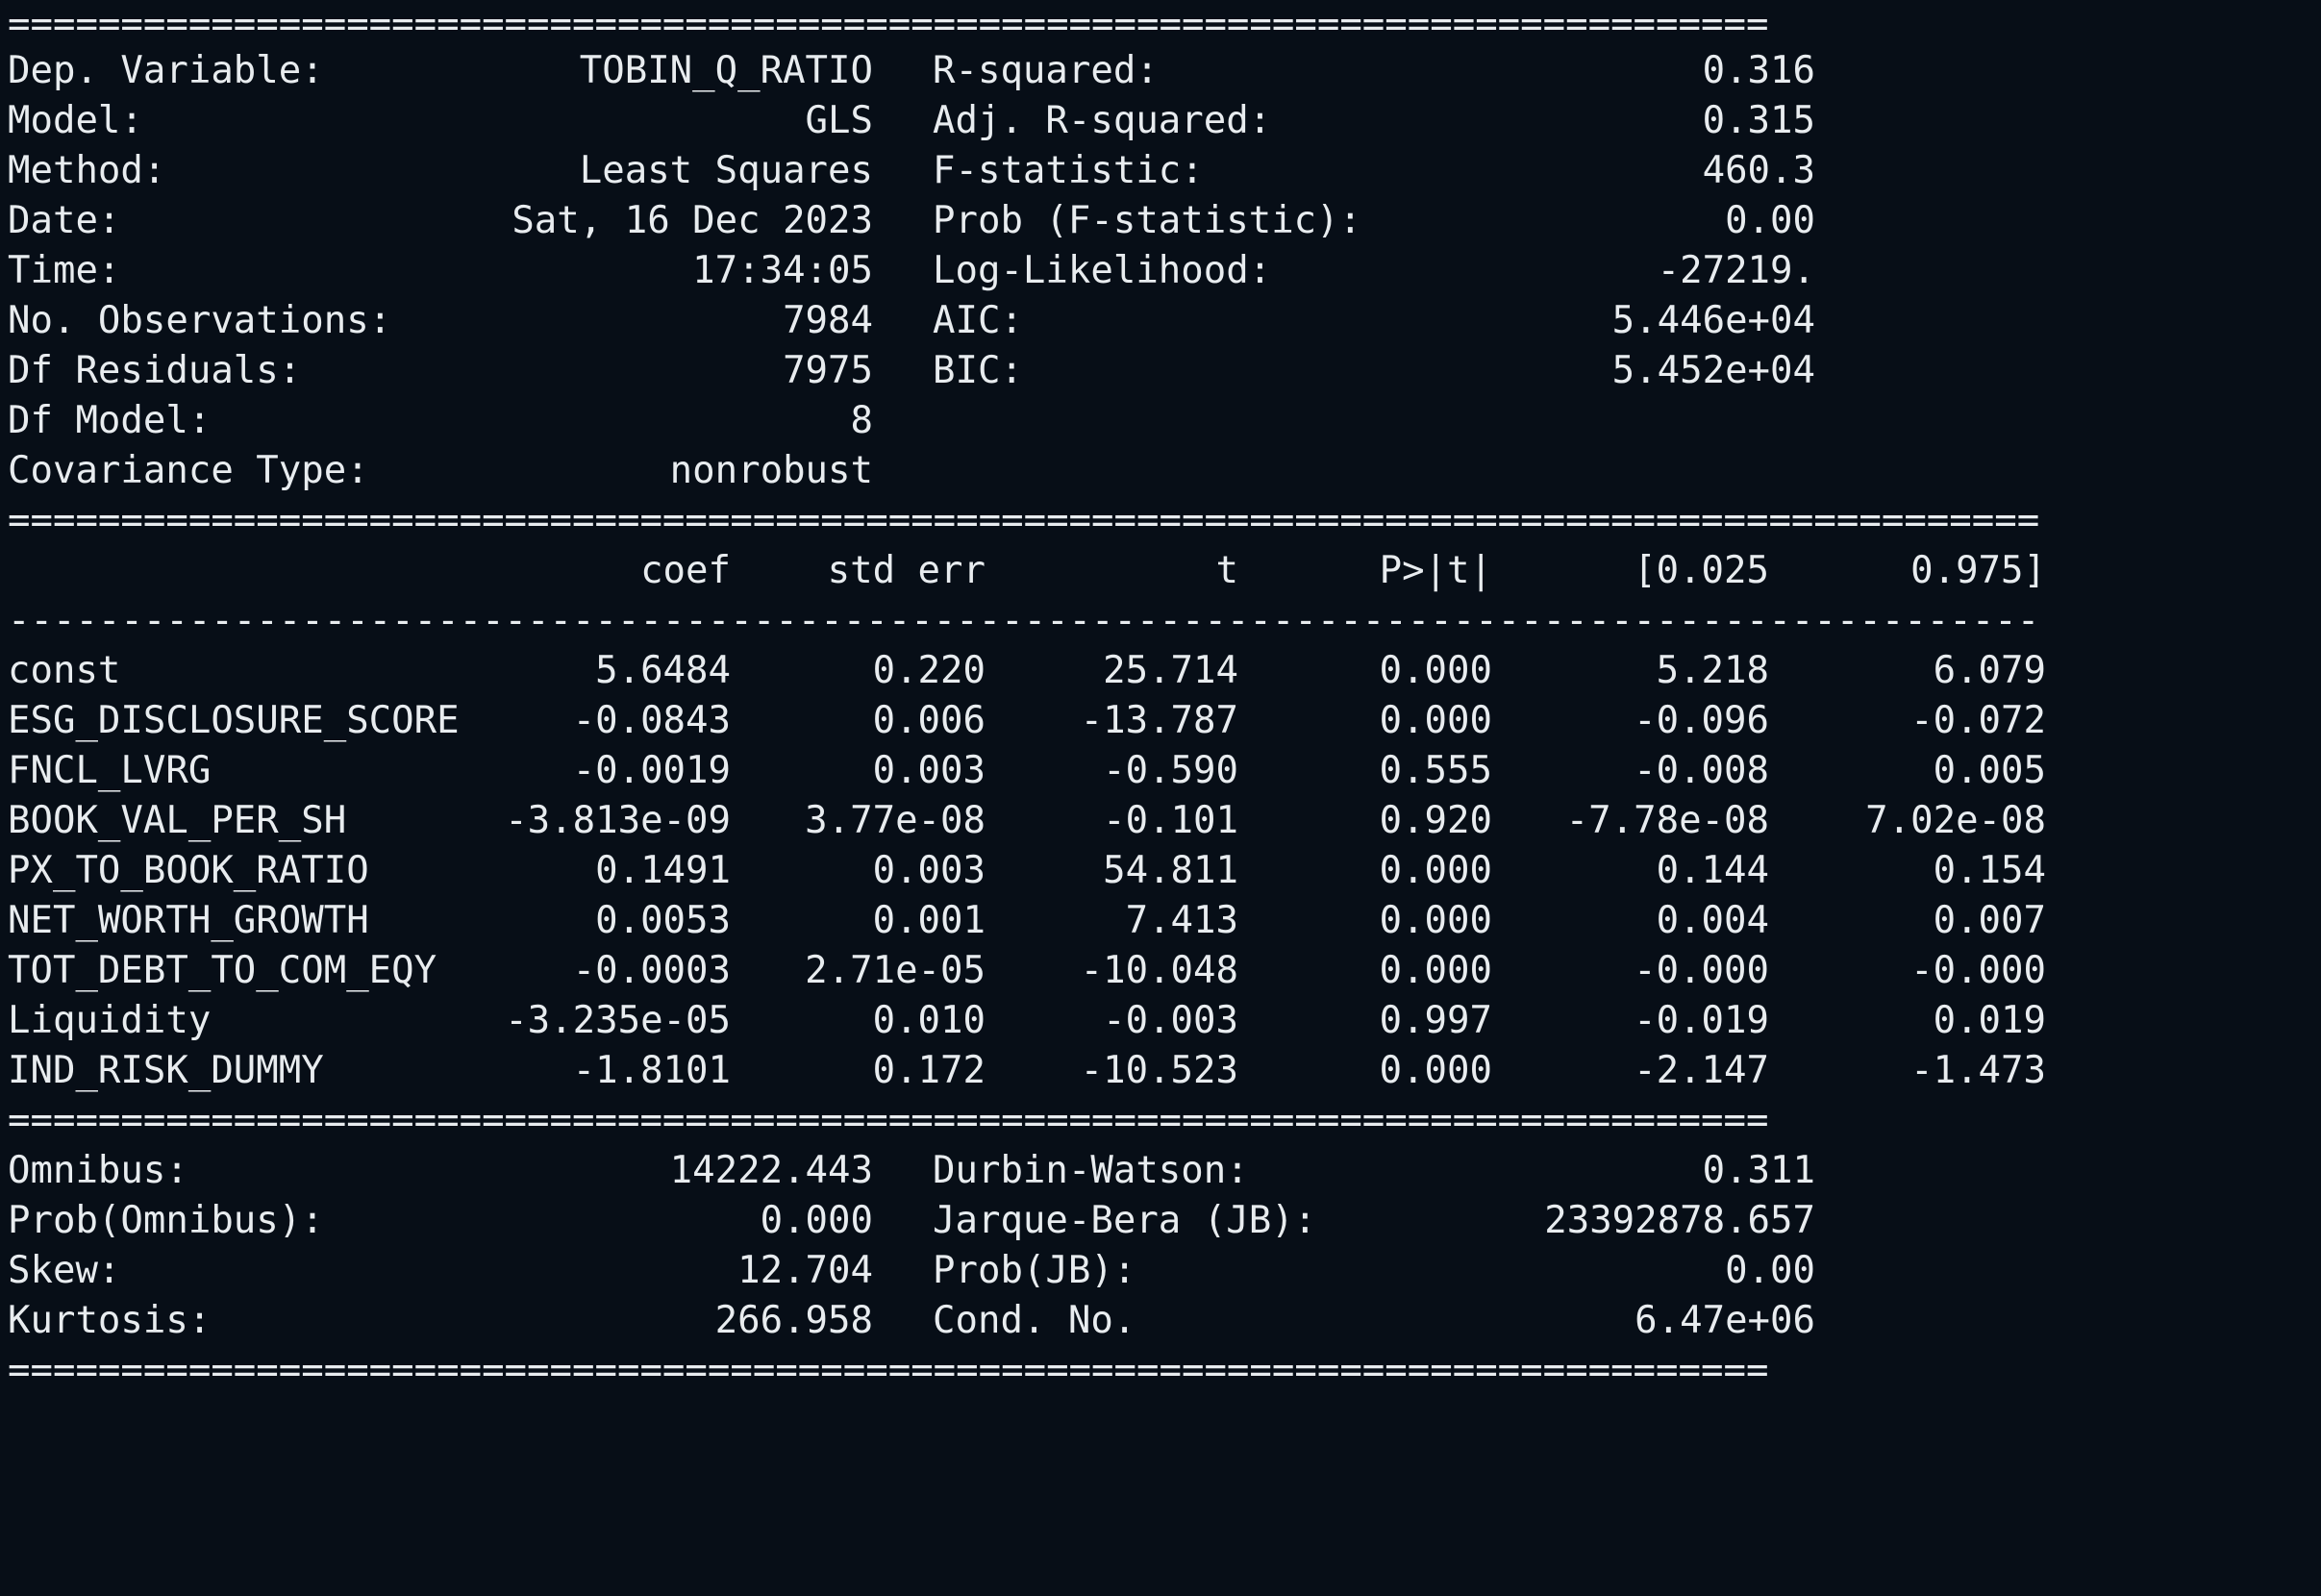  I want to click on summary-value: 5.446e+04, so click(1713, 320).